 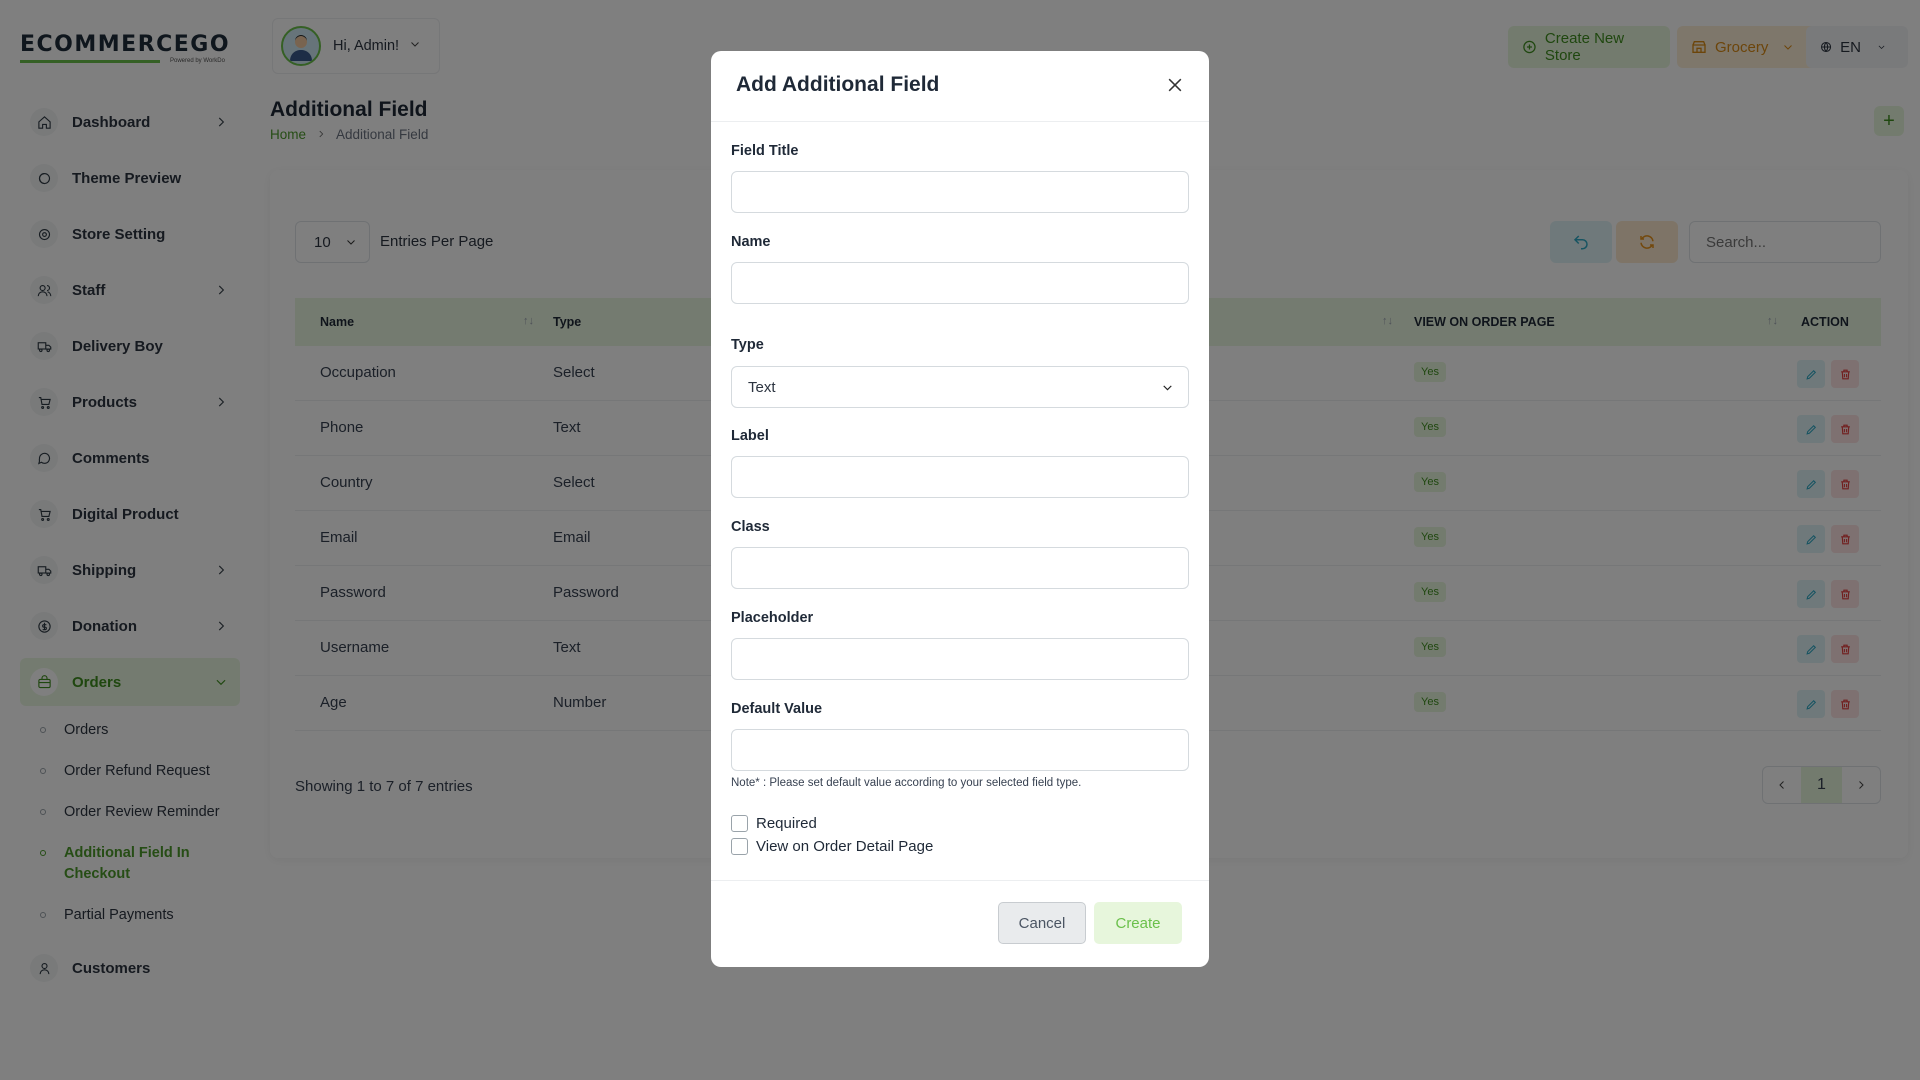 What do you see at coordinates (772, 618) in the screenshot?
I see `placeholder-label: Placeholder` at bounding box center [772, 618].